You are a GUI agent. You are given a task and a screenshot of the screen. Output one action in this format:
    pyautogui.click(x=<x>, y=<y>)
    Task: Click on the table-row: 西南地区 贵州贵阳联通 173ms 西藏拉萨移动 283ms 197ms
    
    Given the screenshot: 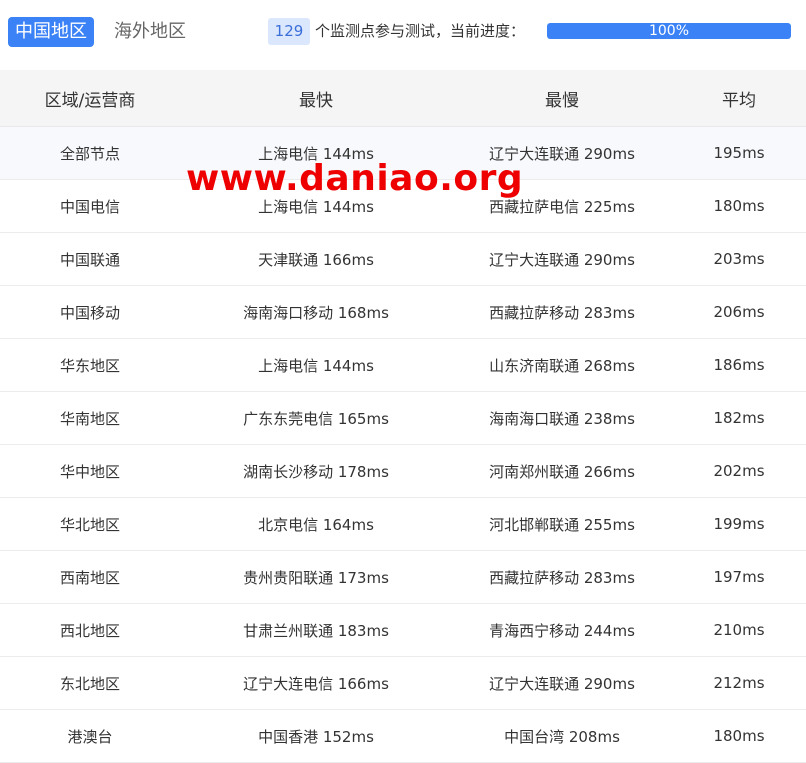 What is the action you would take?
    pyautogui.click(x=403, y=577)
    